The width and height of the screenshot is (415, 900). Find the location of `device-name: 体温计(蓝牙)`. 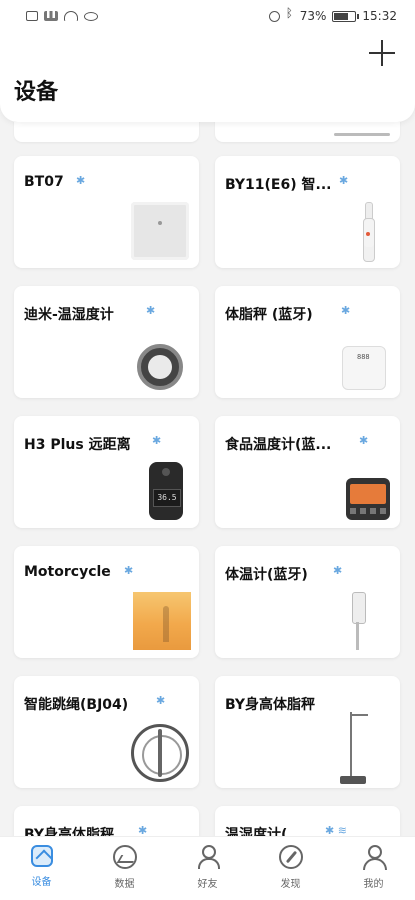

device-name: 体温计(蓝牙) is located at coordinates (266, 575).